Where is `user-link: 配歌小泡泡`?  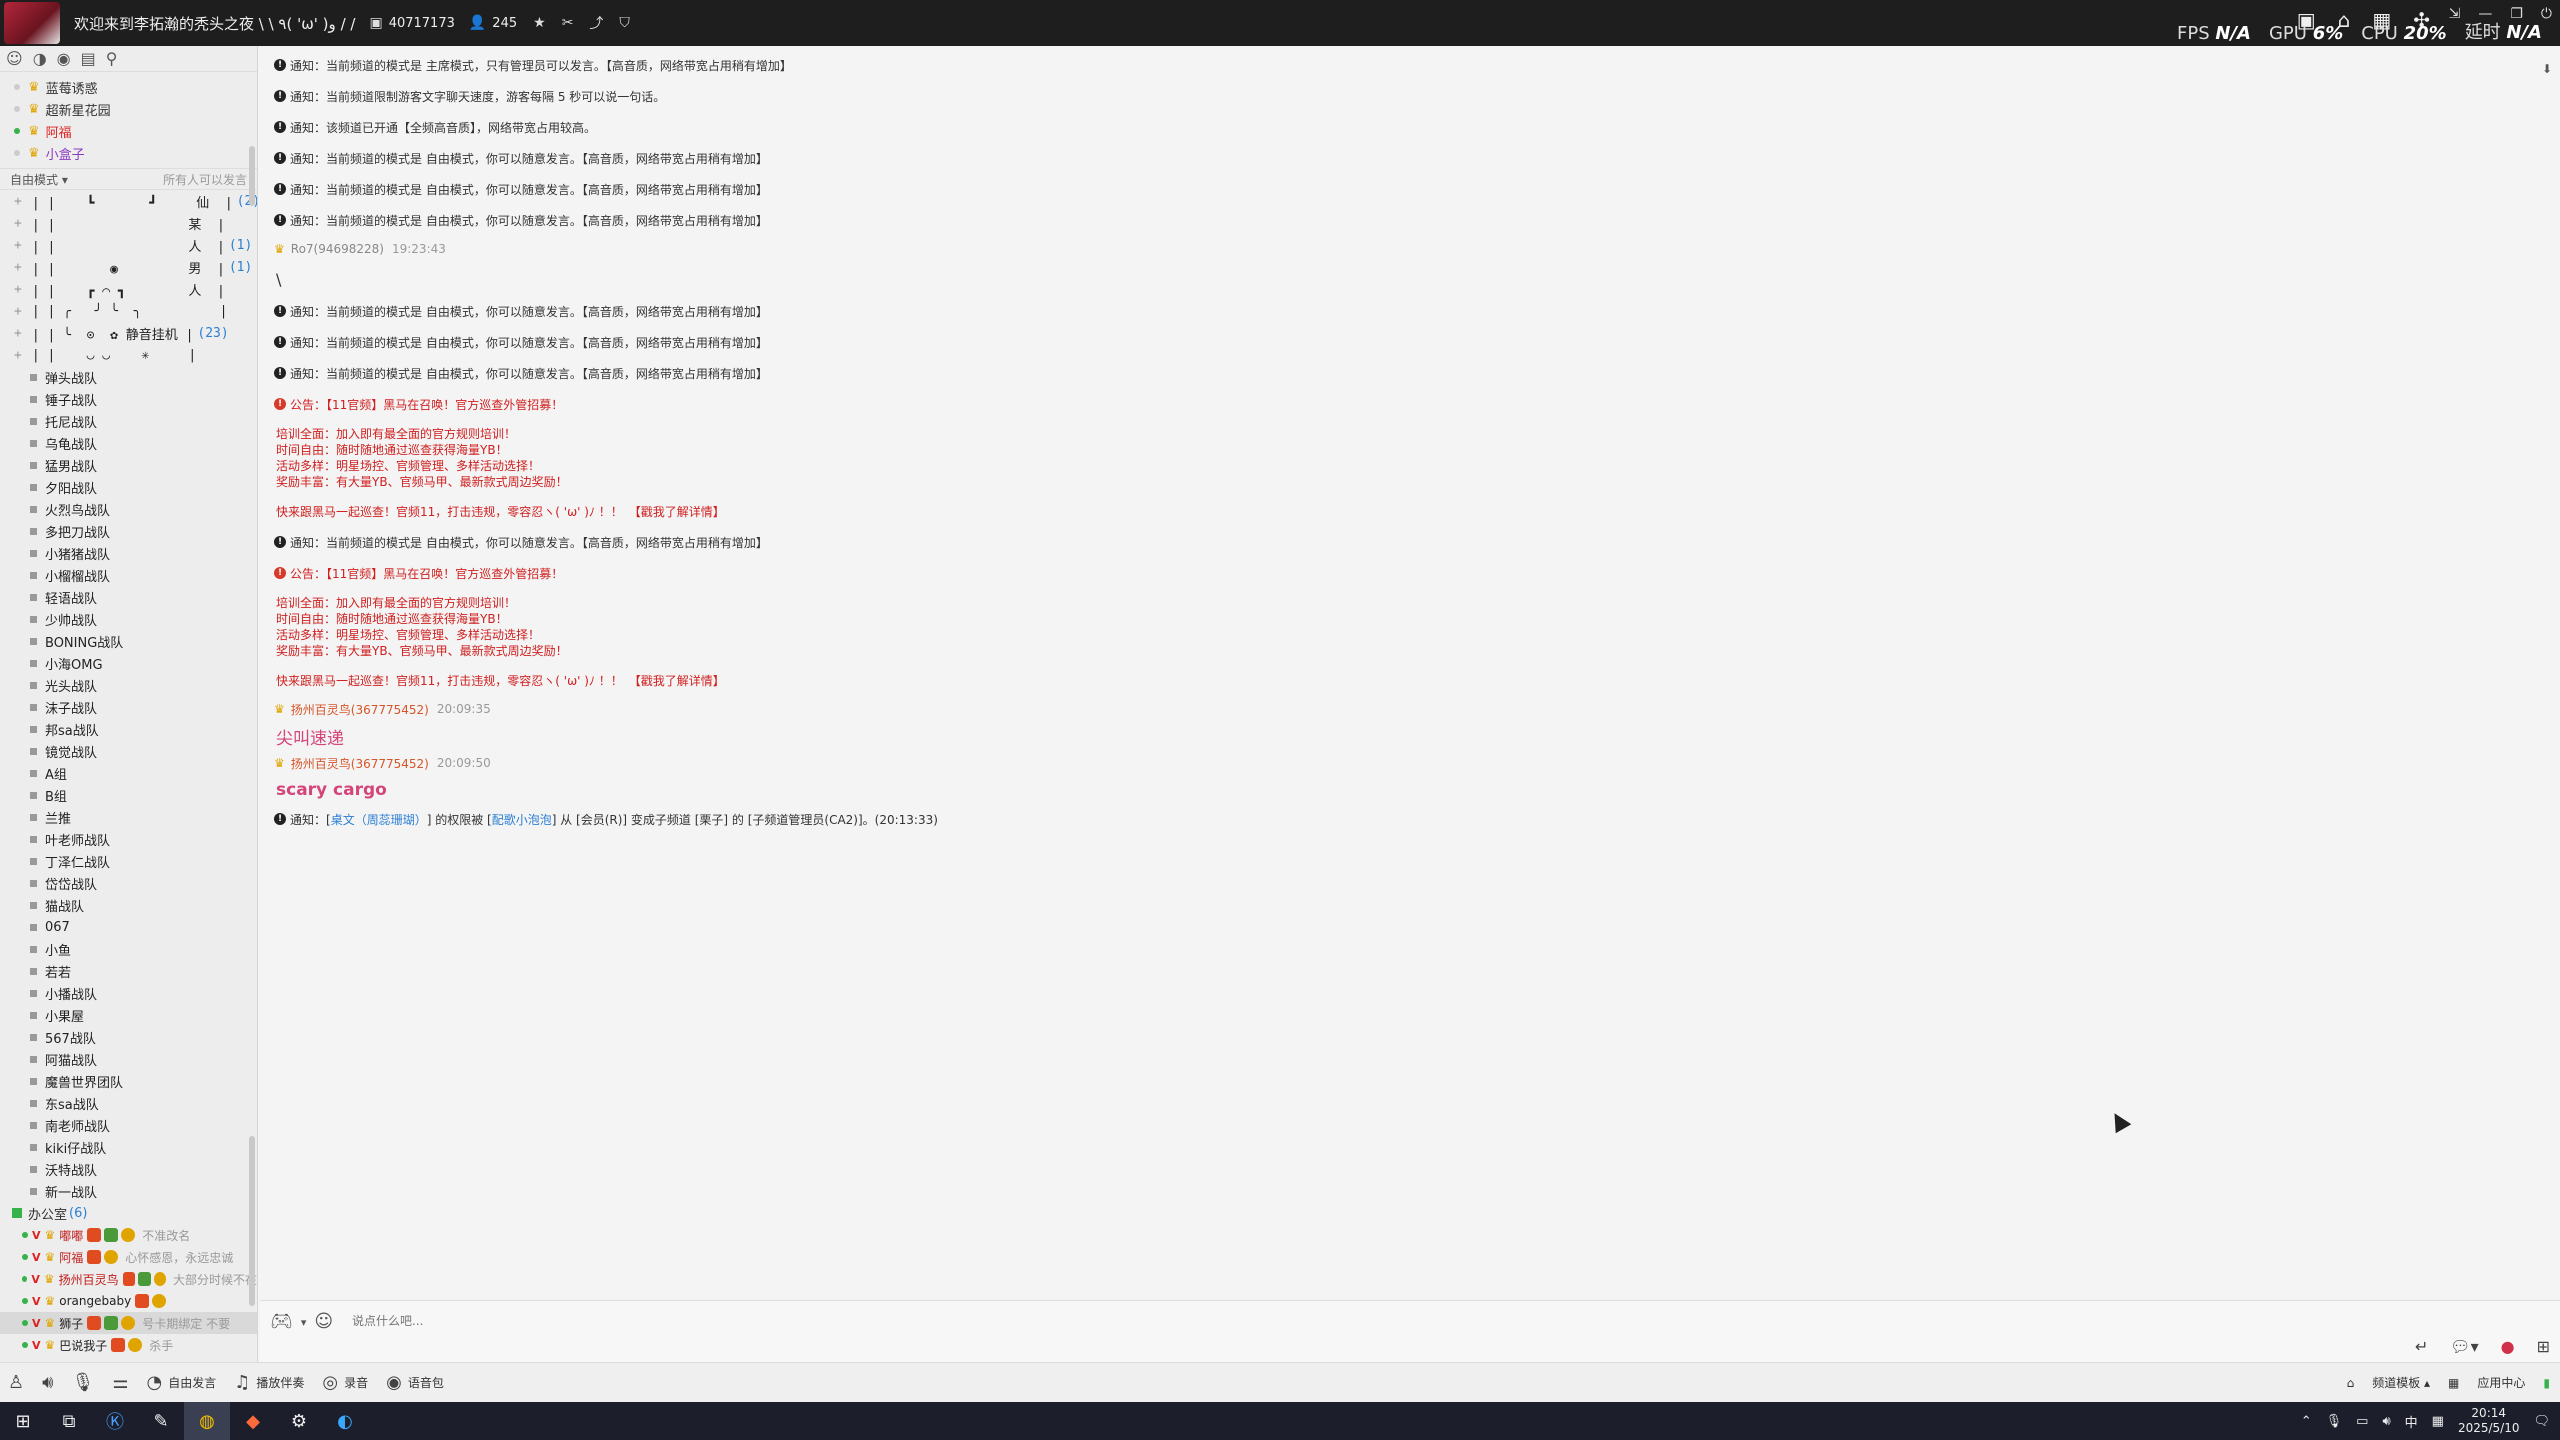 user-link: 配歌小泡泡 is located at coordinates (522, 820).